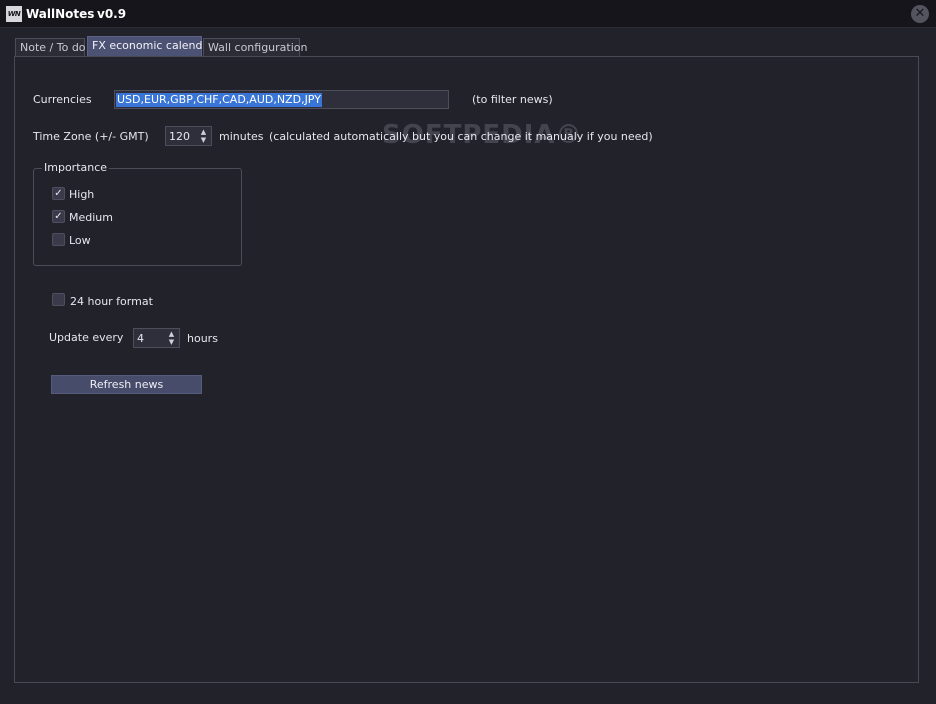 The image size is (936, 704). I want to click on format24-label: 24 hour format, so click(111, 301).